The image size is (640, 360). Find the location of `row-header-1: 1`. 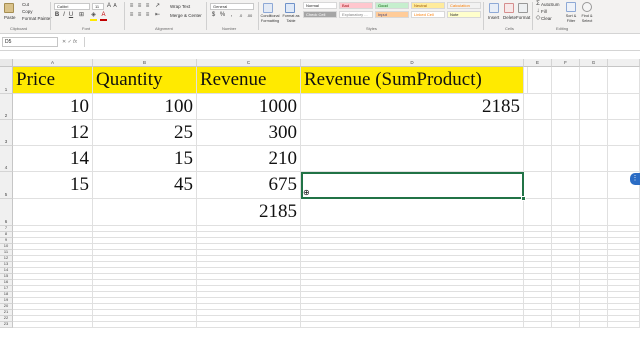

row-header-1: 1 is located at coordinates (6, 80).